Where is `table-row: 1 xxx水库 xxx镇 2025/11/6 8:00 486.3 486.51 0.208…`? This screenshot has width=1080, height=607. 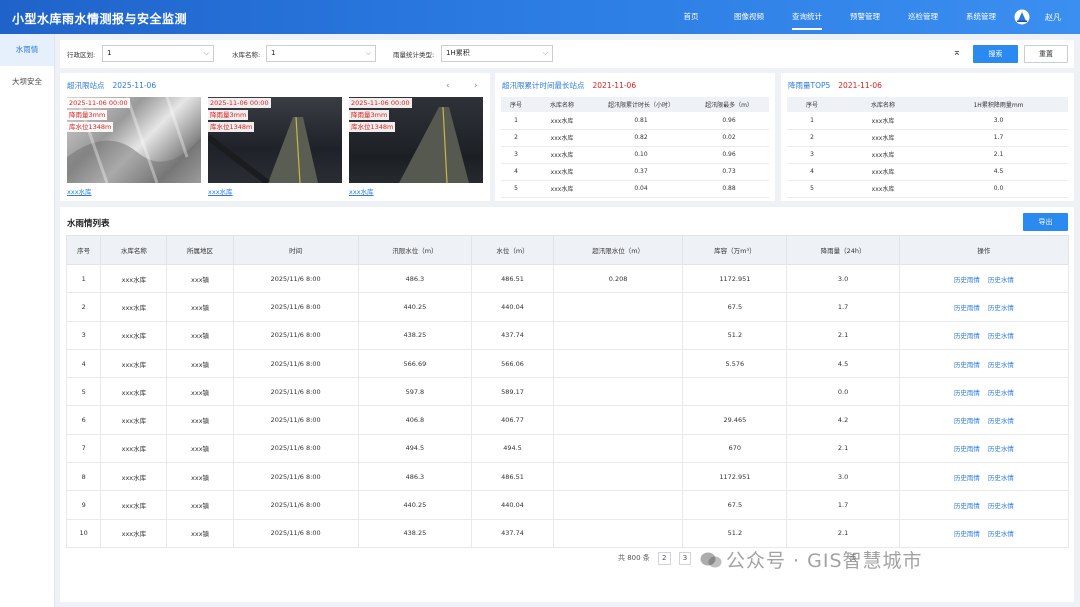
table-row: 1 xxx水库 xxx镇 2025/11/6 8:00 486.3 486.51 0.208… is located at coordinates (567, 278).